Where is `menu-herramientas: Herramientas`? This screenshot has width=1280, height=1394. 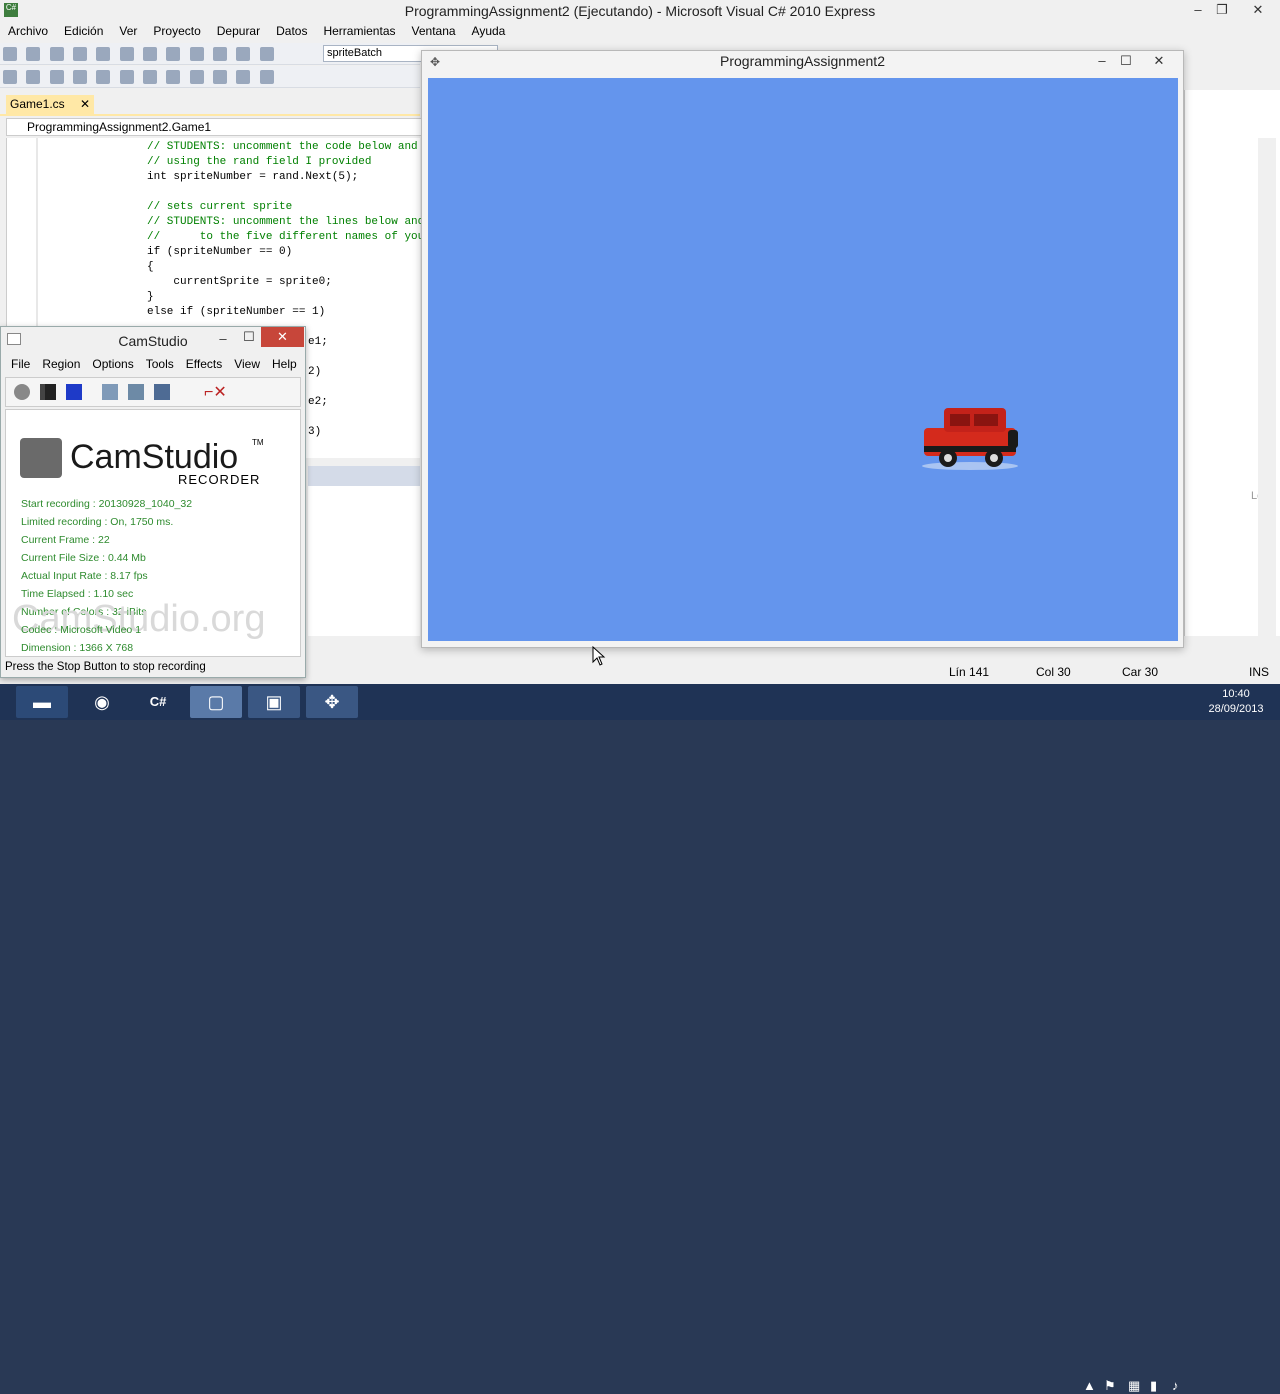 menu-herramientas: Herramientas is located at coordinates (359, 32).